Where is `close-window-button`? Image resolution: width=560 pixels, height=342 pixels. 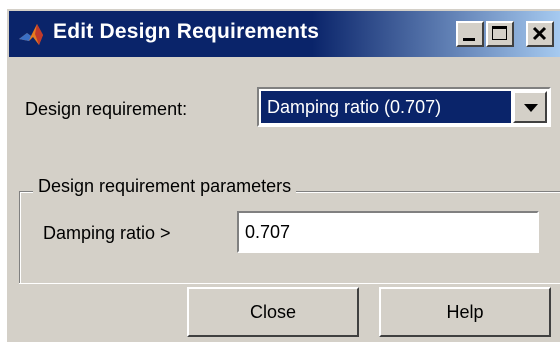
close-window-button is located at coordinates (540, 34).